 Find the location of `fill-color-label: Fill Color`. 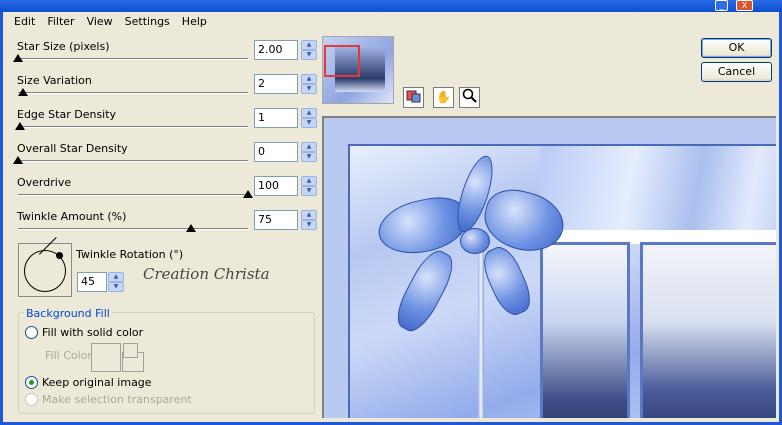

fill-color-label: Fill Color is located at coordinates (68, 355).